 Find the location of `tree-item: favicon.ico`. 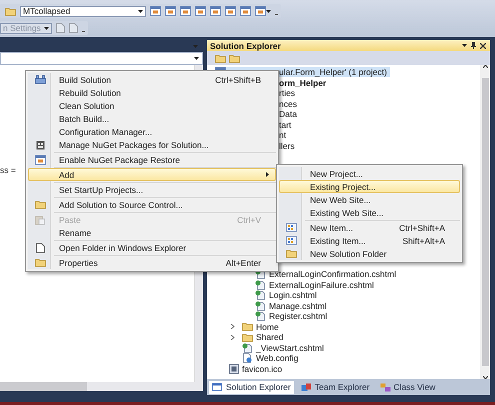

tree-item: favicon.ico is located at coordinates (262, 369).